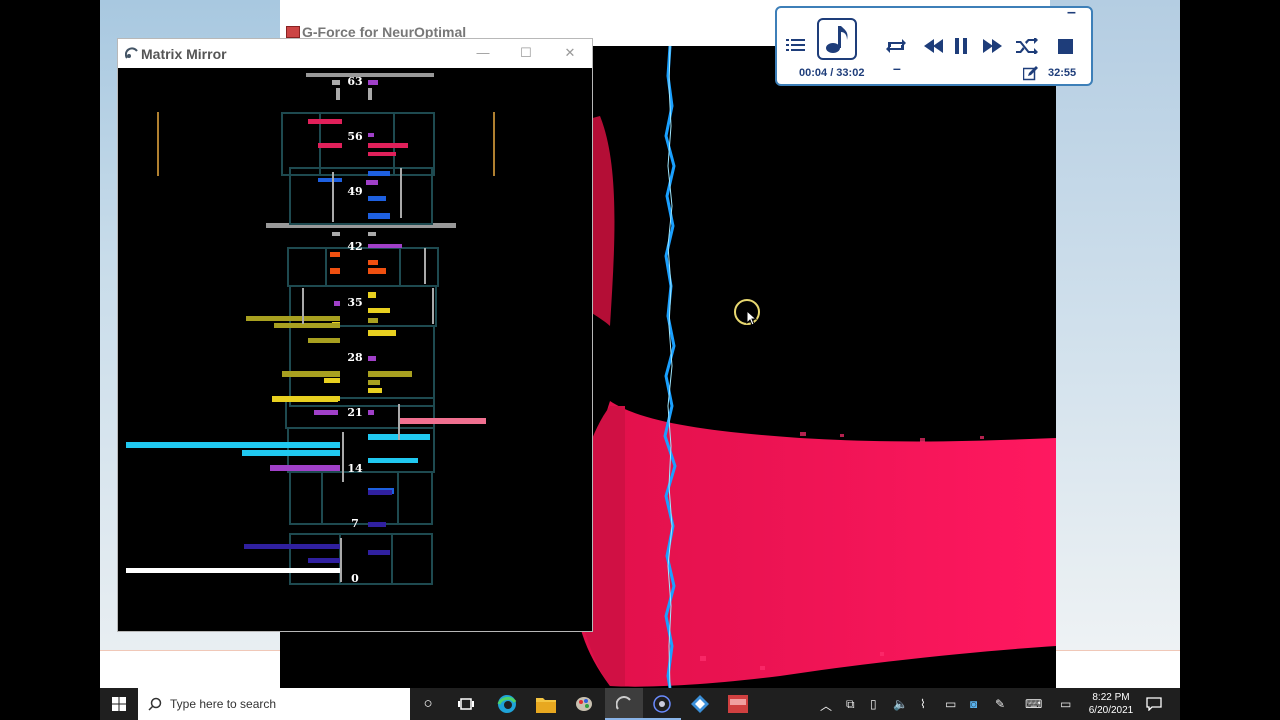 Image resolution: width=1280 pixels, height=720 pixels. Describe the element at coordinates (850, 704) in the screenshot. I see `tray-app-icon: ⧉` at that location.